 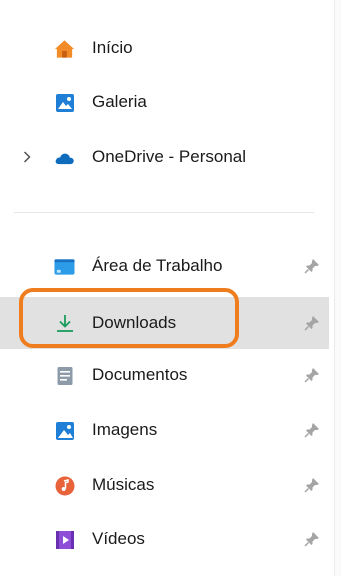 I want to click on nav-item-area-de-trabalho: Área de Trabalho, so click(x=164, y=266).